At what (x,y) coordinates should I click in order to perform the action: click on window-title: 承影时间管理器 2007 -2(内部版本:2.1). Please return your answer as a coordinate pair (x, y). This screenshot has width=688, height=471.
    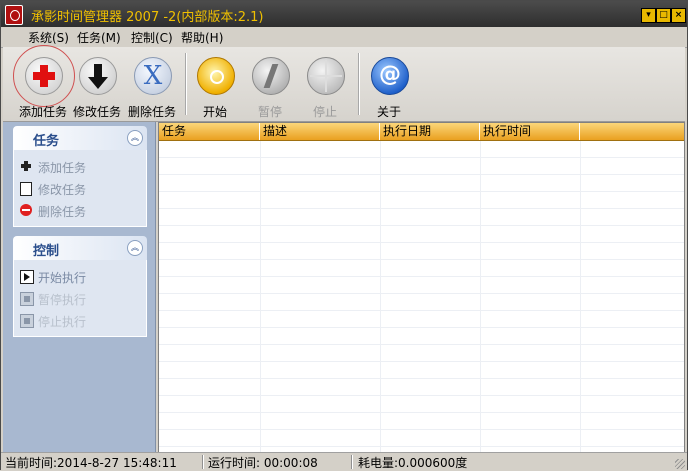
    Looking at the image, I should click on (147, 17).